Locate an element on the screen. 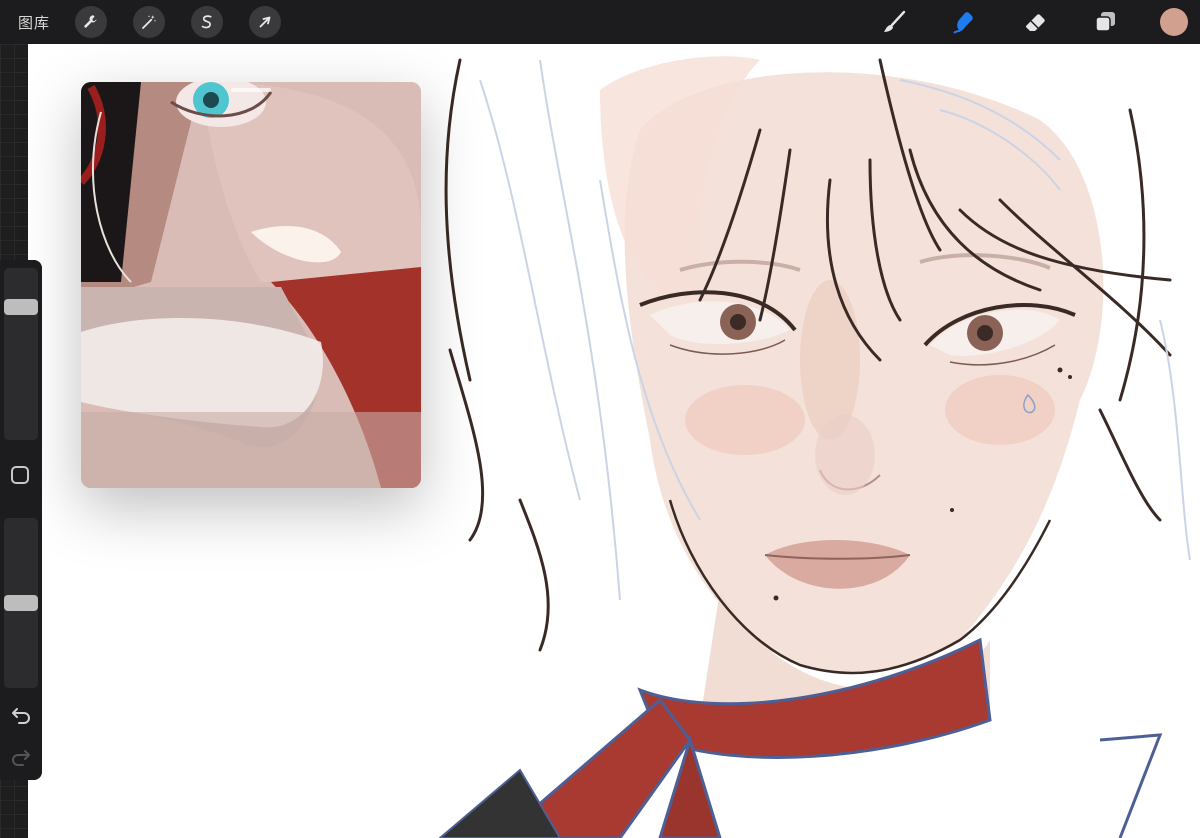 The height and width of the screenshot is (838, 1200). layers-icon is located at coordinates (1105, 22).